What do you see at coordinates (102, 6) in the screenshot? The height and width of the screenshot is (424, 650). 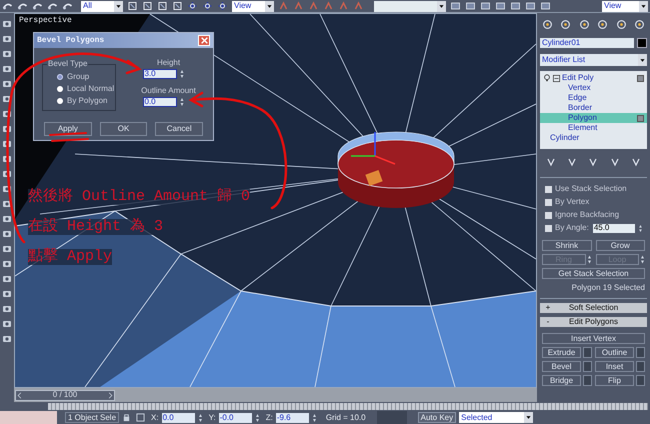 I see `selection-filter-dropdown: All` at bounding box center [102, 6].